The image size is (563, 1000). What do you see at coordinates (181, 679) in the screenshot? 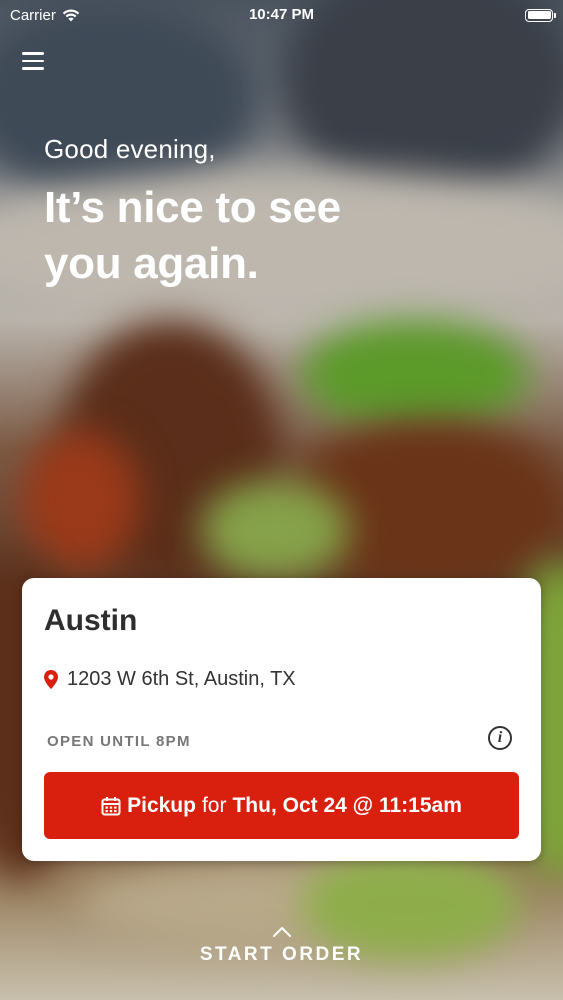
I see `address-text: 1203 W 6th St, Austin, TX` at bounding box center [181, 679].